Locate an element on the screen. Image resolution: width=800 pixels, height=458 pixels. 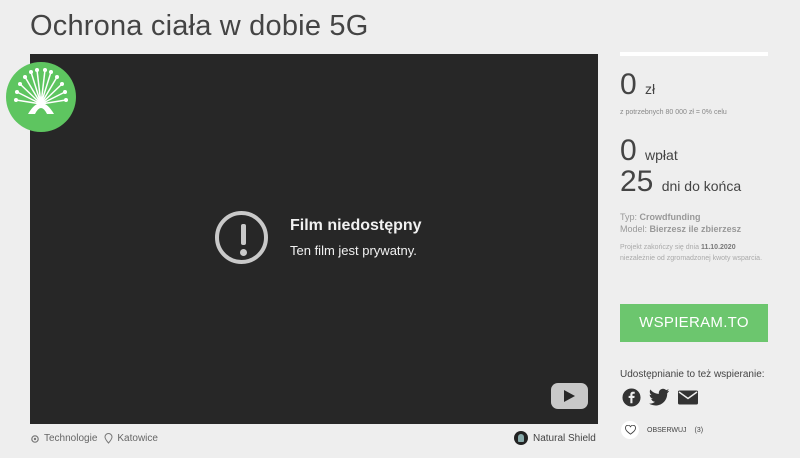
progress-bar is located at coordinates (694, 54).